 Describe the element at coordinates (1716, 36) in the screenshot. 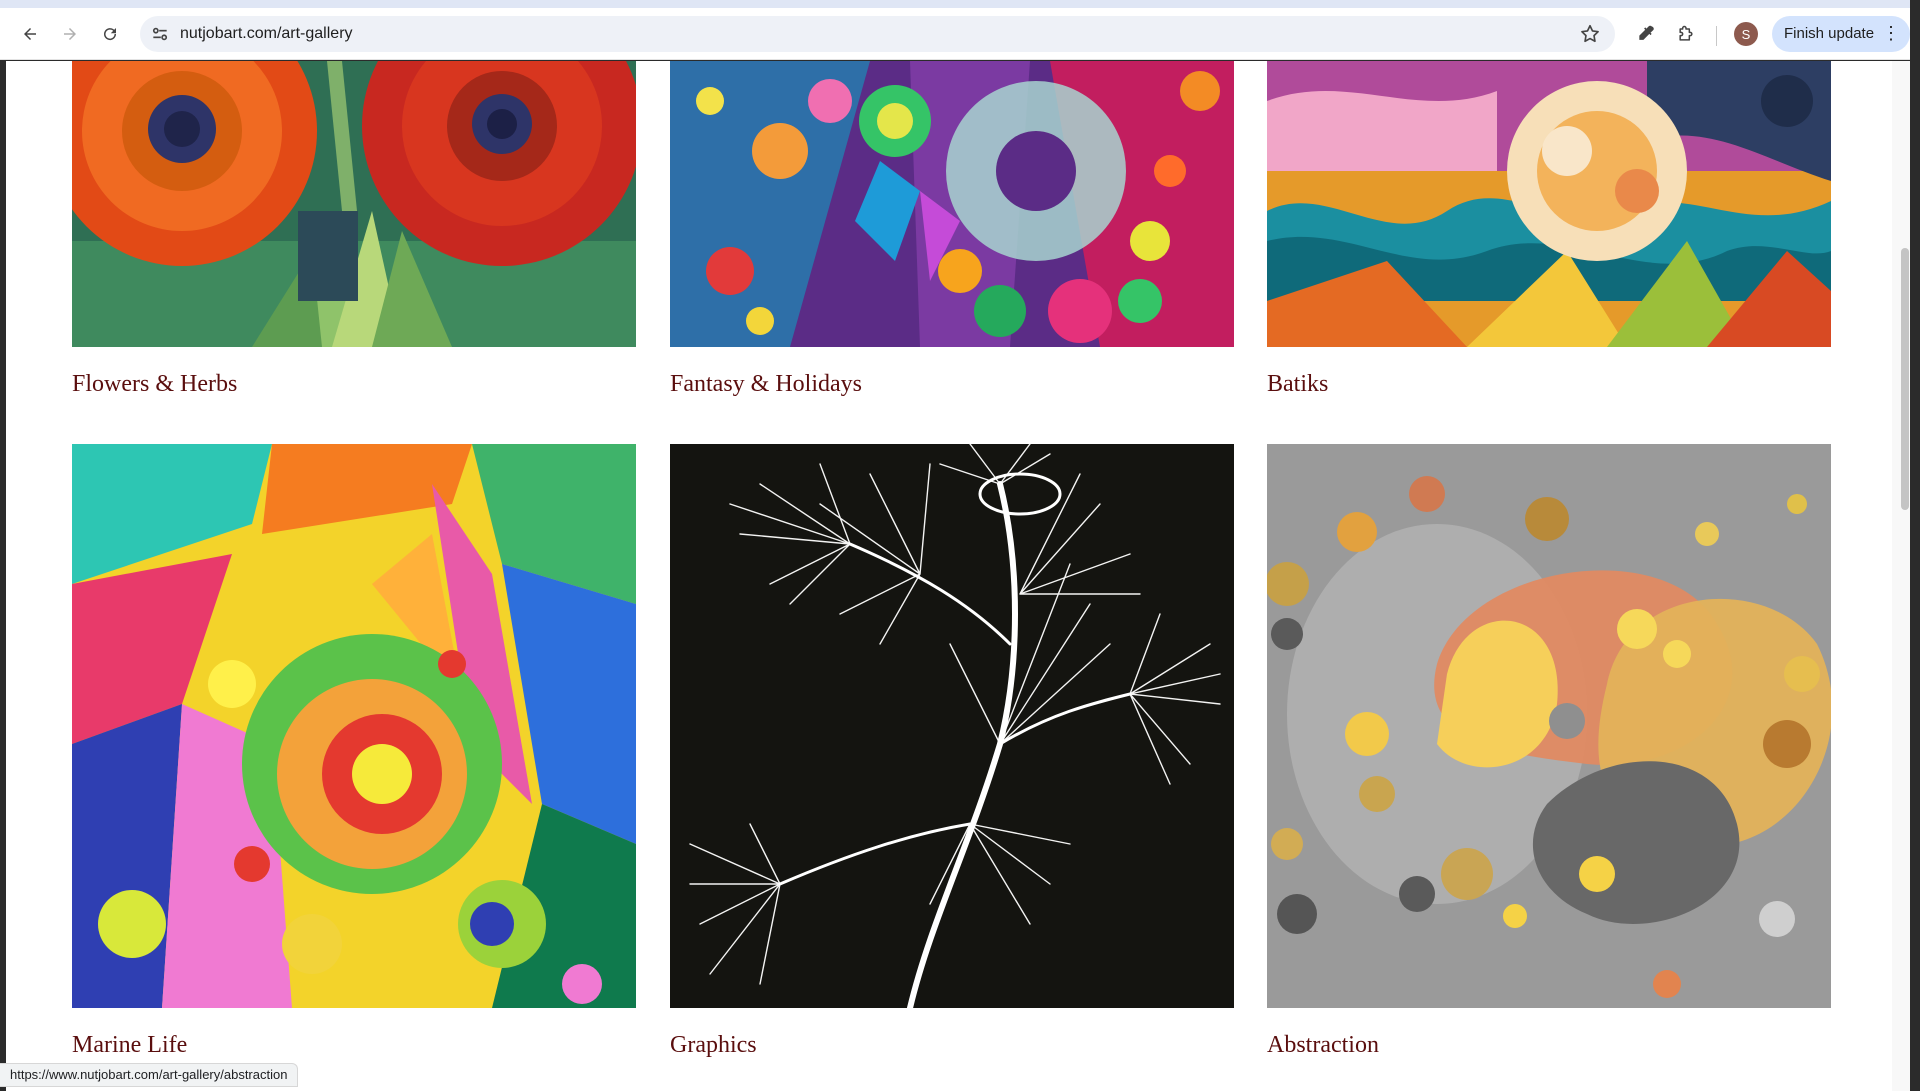

I see `toolbar-divider` at that location.